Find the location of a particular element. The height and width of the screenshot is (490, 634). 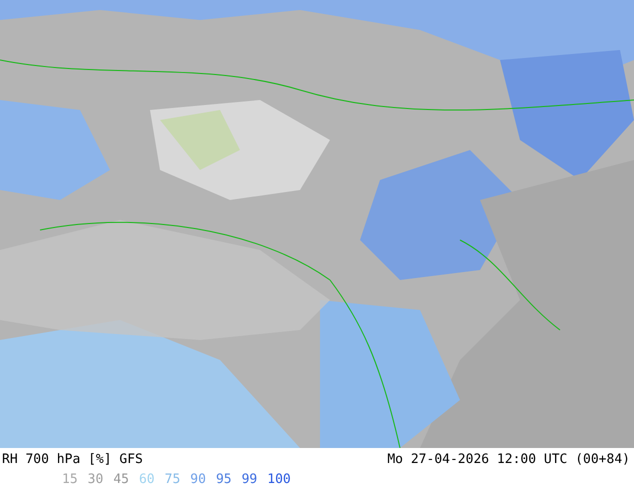

legend-value: 15 is located at coordinates (70, 479).